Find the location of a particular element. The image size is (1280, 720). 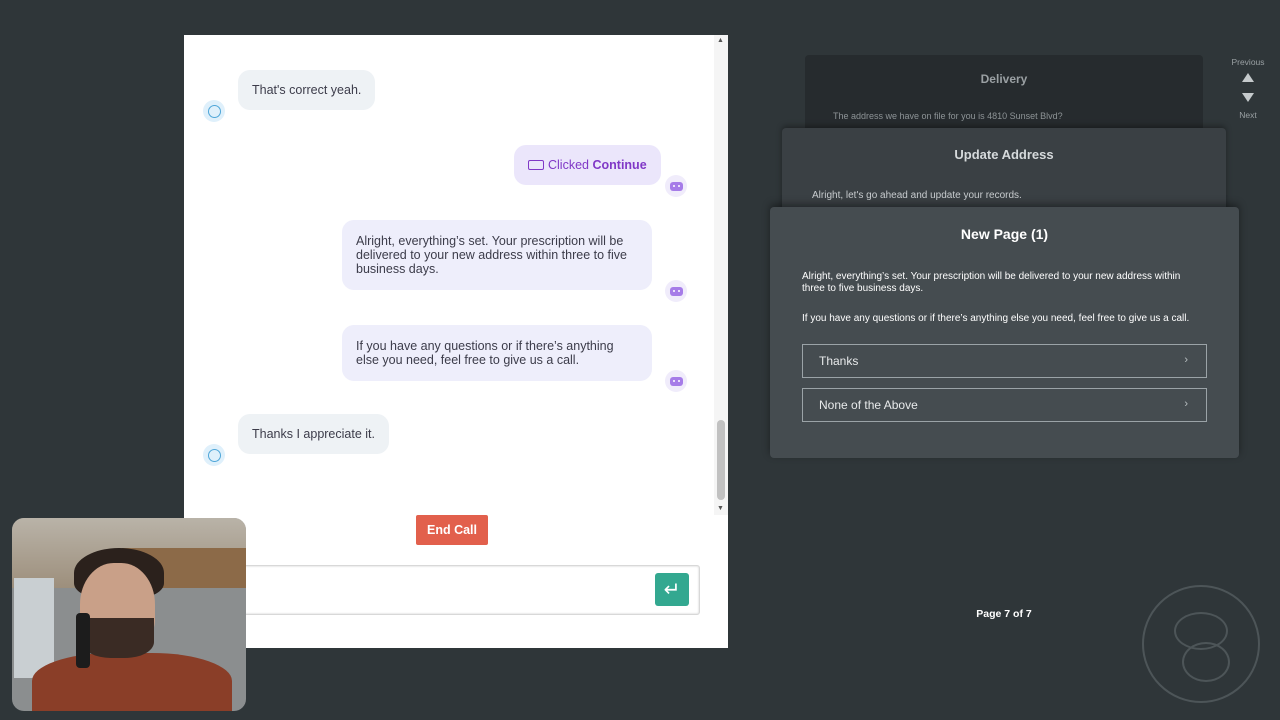

click-icon is located at coordinates (536, 165).